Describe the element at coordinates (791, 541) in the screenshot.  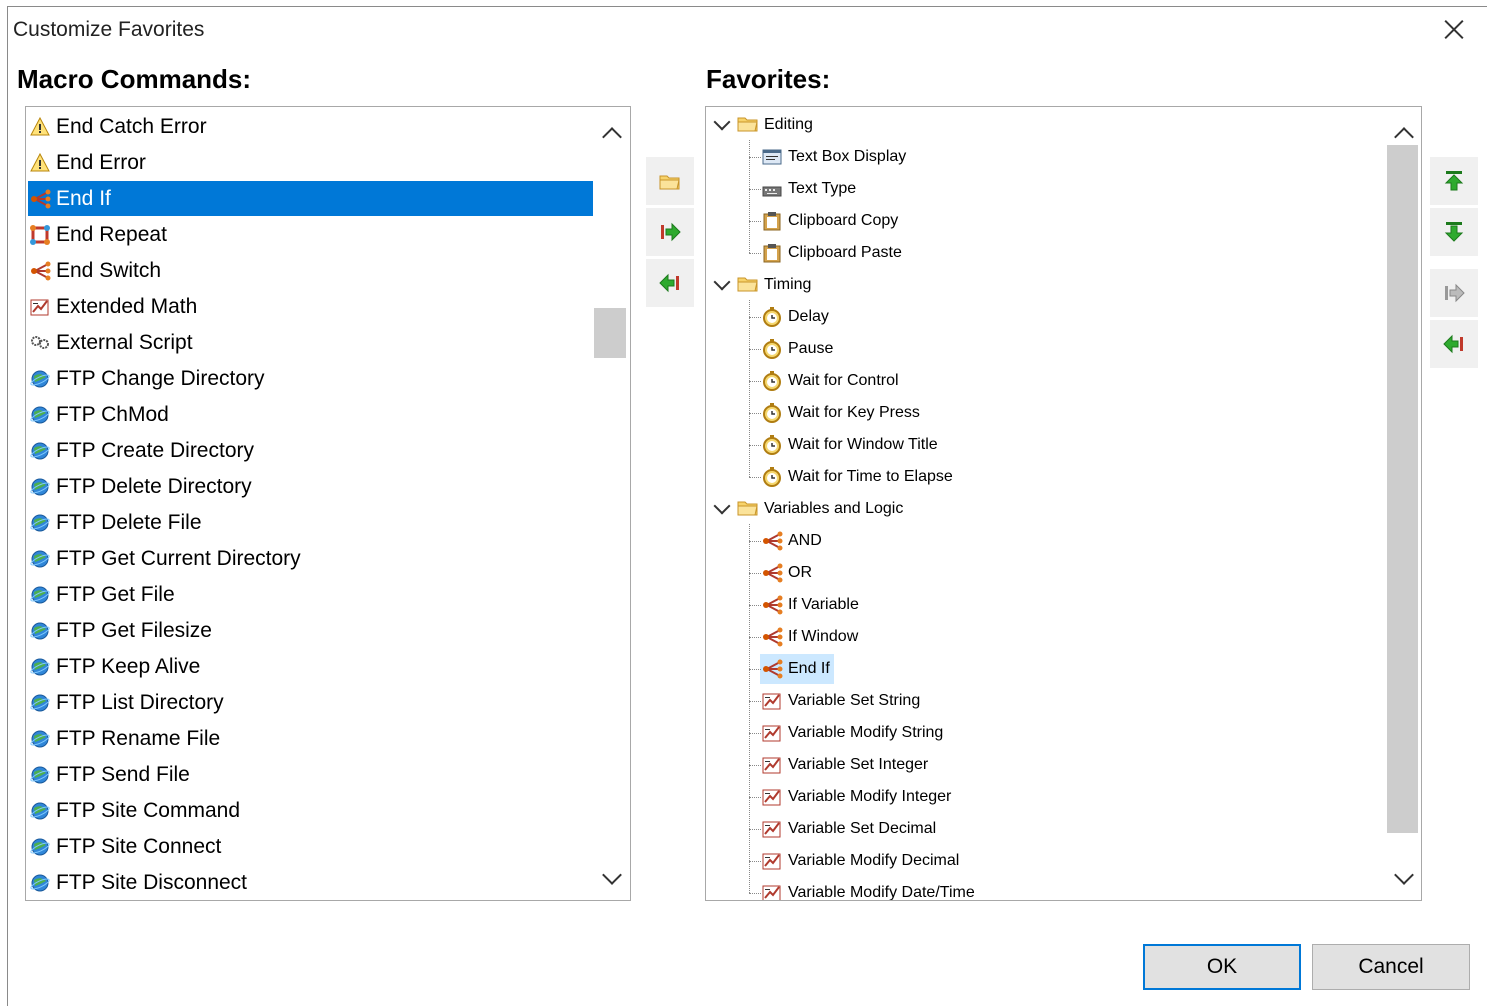
I see `tree-item: AND` at that location.